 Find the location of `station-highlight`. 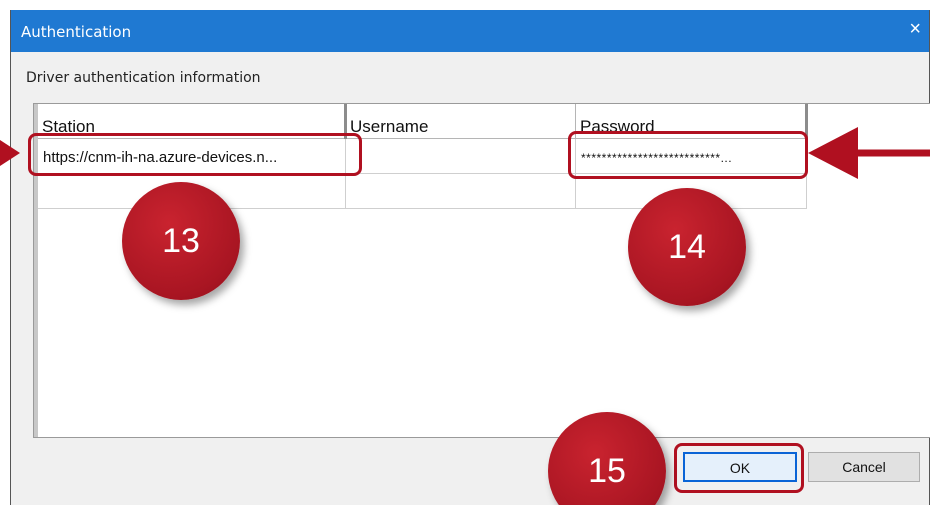

station-highlight is located at coordinates (195, 154).